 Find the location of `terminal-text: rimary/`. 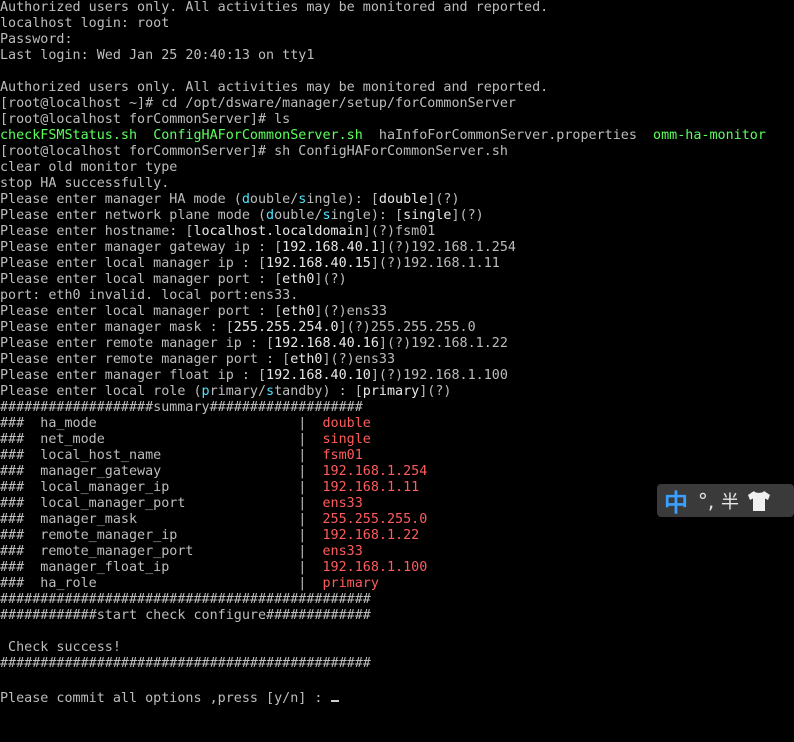

terminal-text: rimary/ is located at coordinates (238, 391).